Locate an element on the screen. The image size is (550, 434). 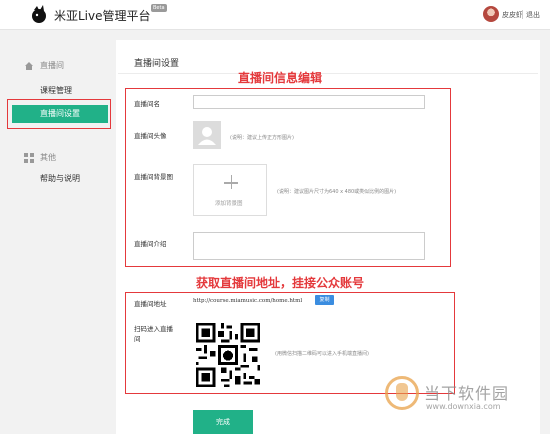
bg-hint: (说明：建议图片尺寸为640 x 480或类似比例的图片) is located at coordinates (337, 192).